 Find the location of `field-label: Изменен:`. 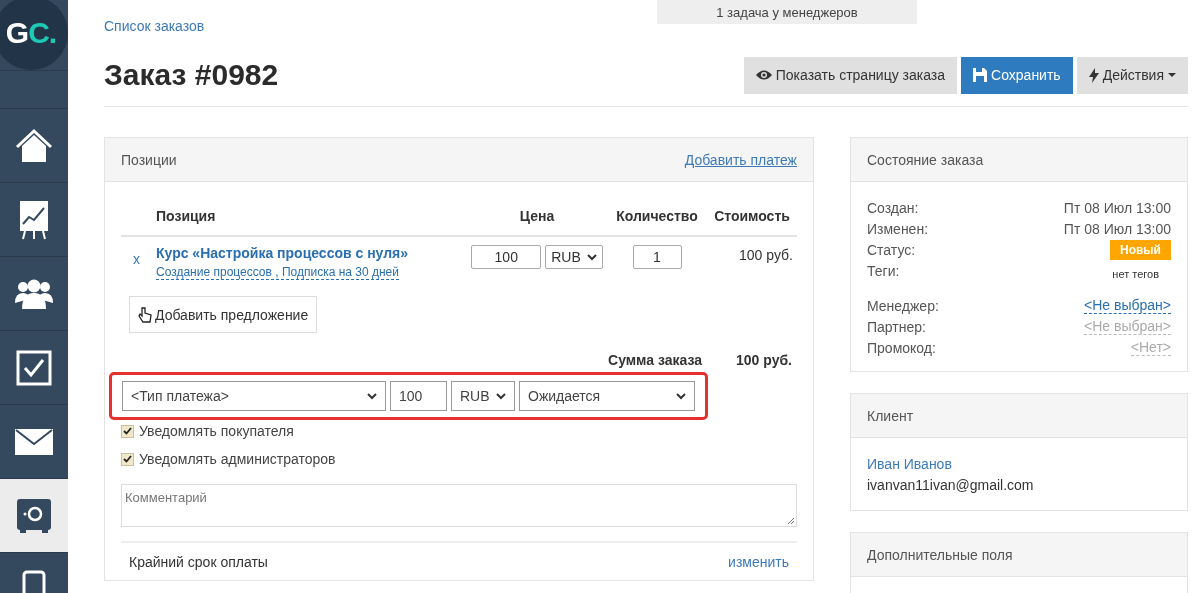

field-label: Изменен: is located at coordinates (898, 228).